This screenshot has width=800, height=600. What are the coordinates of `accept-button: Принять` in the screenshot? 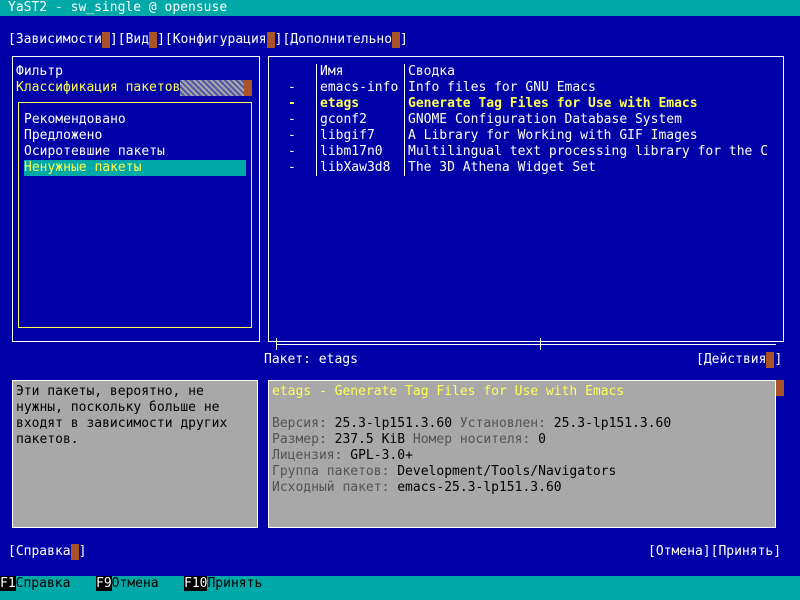 It's located at (745, 551).